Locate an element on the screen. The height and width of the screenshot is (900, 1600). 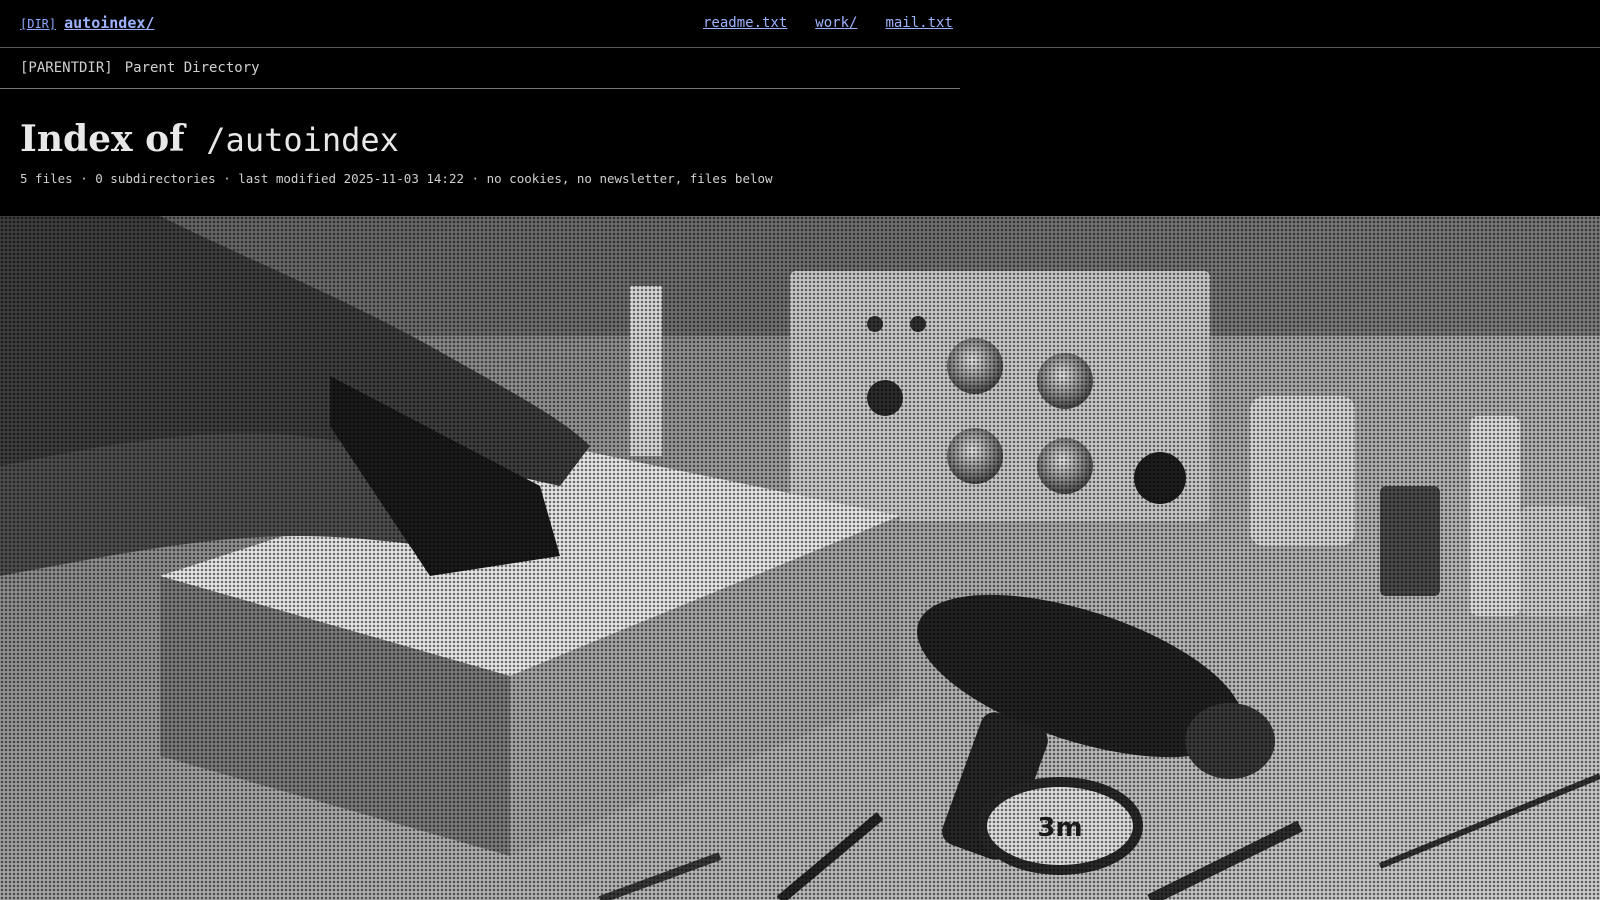
dir-tag: [DIR] is located at coordinates (38, 24).